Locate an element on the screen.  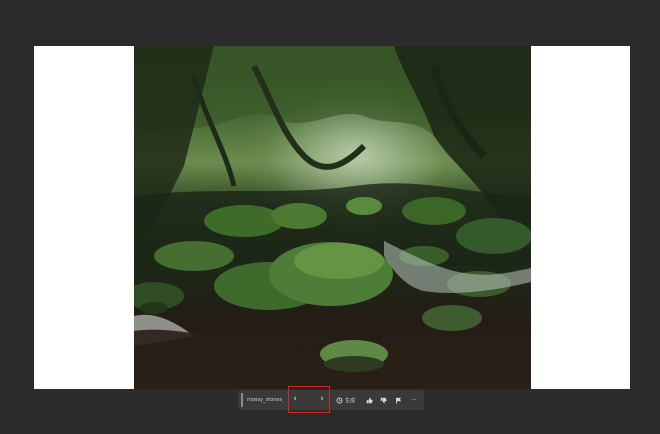
flag-icon is located at coordinates (398, 400).